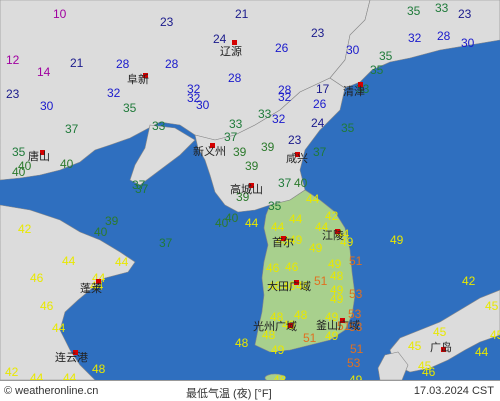 The image size is (500, 401). I want to click on city-name: 阜新, so click(138, 79).